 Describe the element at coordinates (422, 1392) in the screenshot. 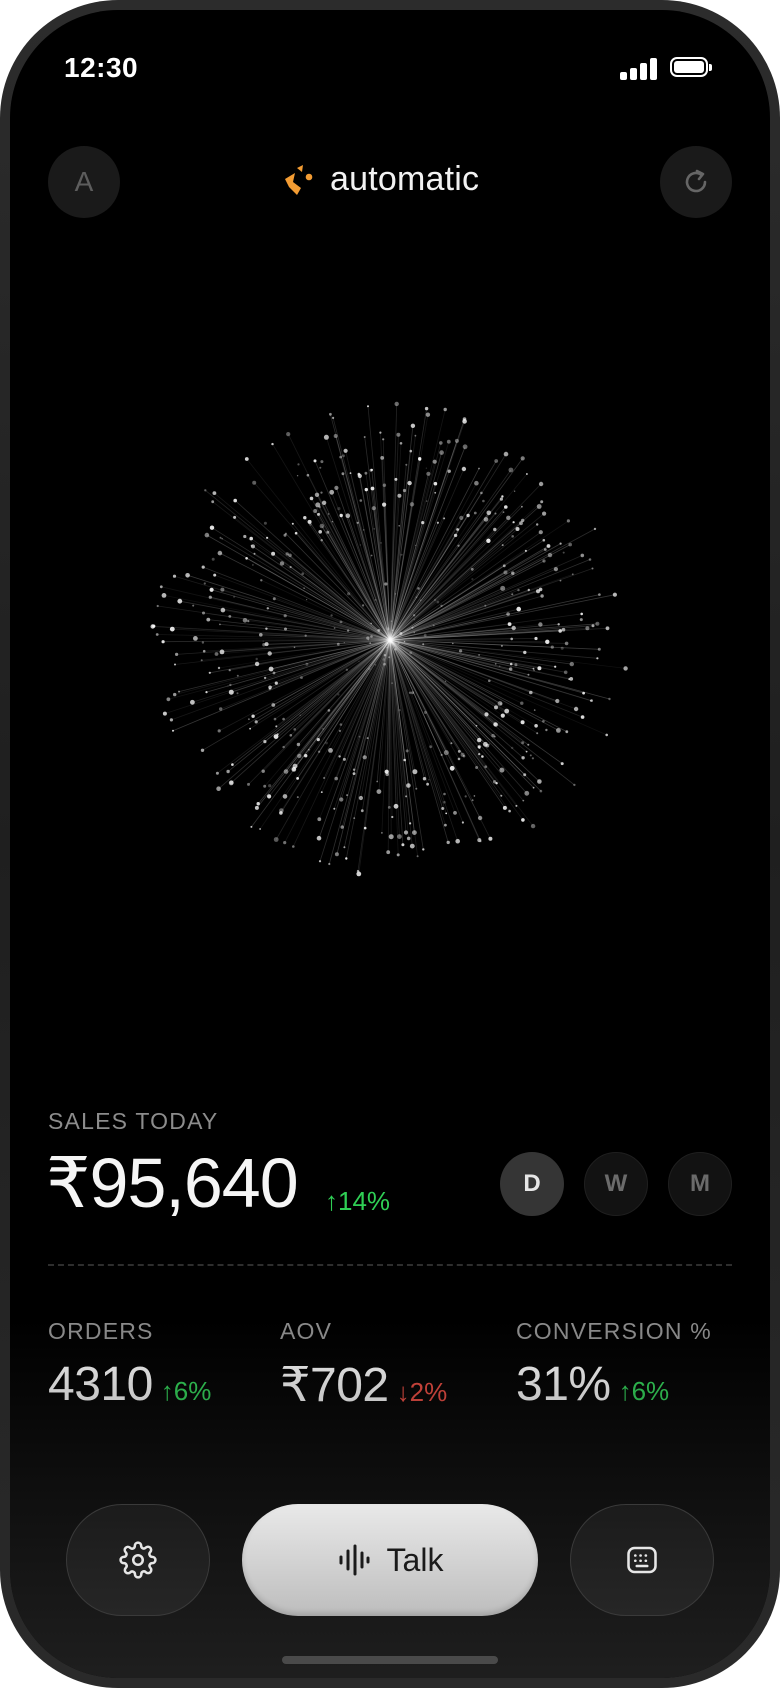

I see `metric-change: ↓2%` at that location.